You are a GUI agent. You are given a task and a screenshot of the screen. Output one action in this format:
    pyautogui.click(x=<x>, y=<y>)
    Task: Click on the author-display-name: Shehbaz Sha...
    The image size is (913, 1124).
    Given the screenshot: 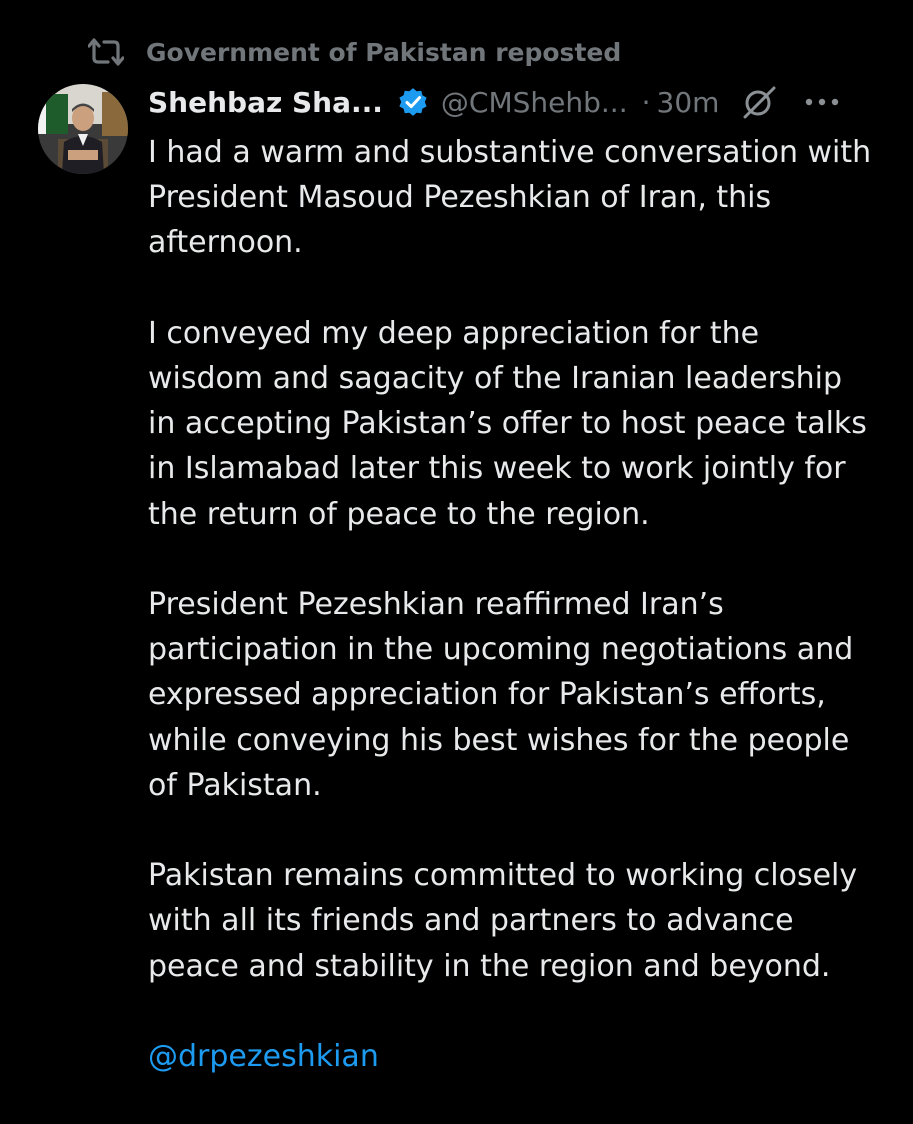 What is the action you would take?
    pyautogui.click(x=265, y=102)
    